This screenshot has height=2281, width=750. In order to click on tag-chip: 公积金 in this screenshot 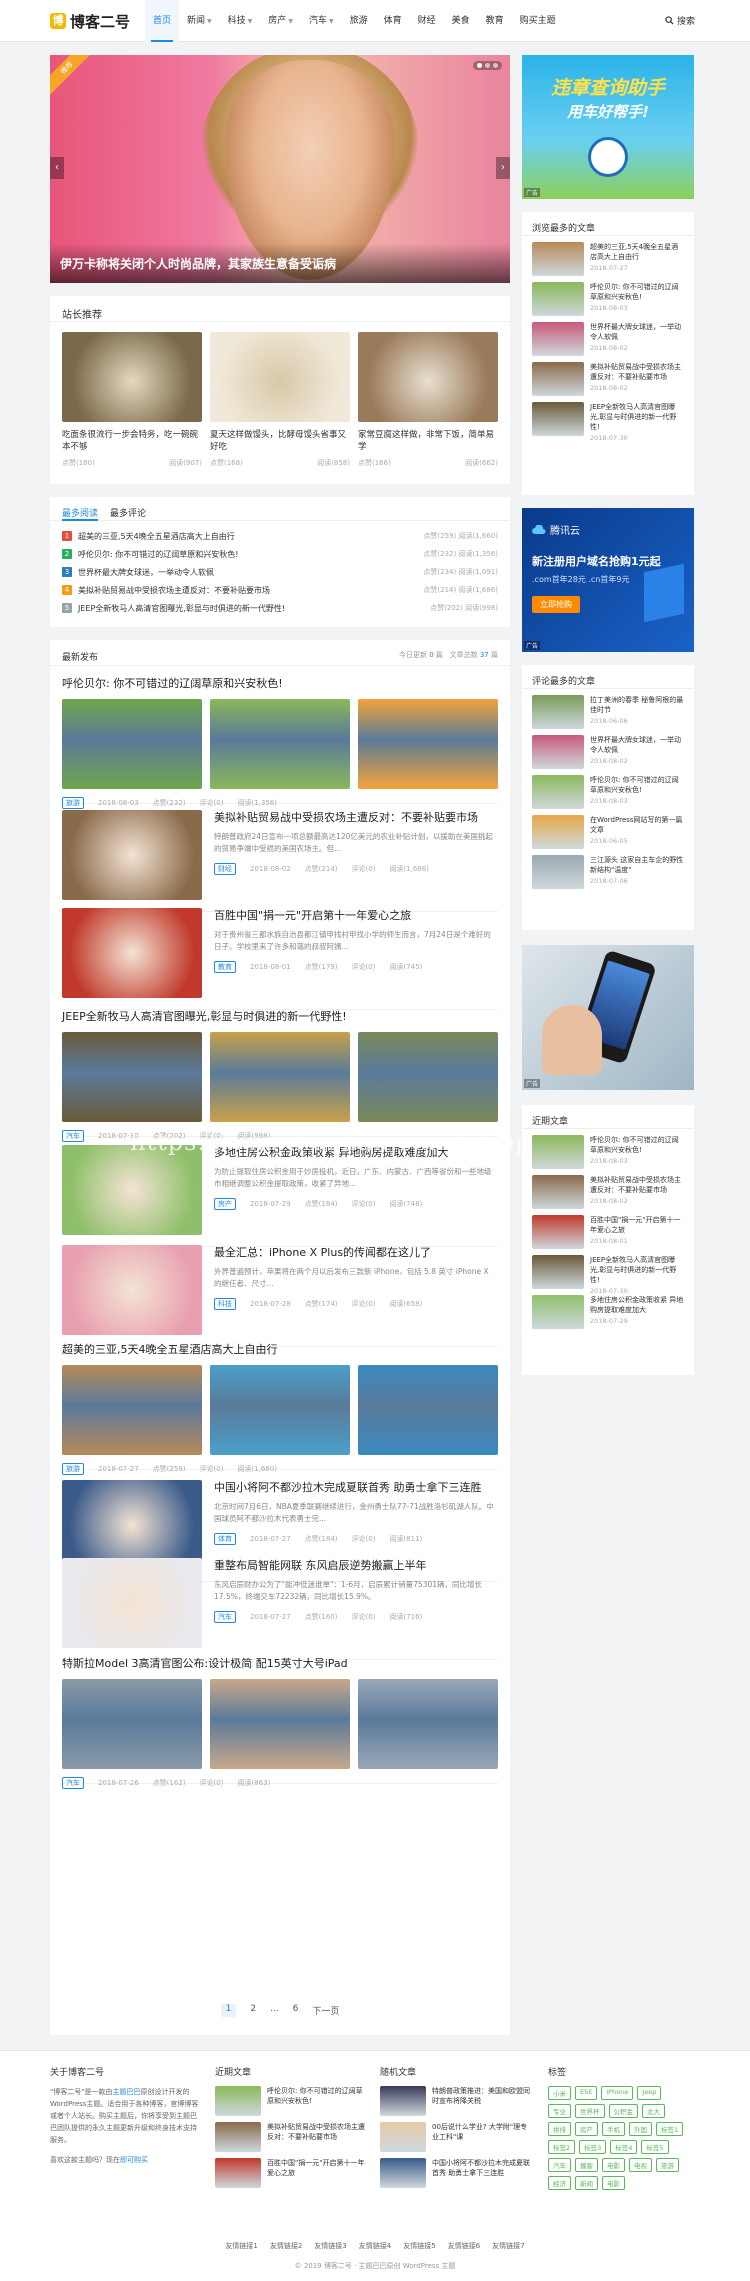, I will do `click(623, 2111)`.